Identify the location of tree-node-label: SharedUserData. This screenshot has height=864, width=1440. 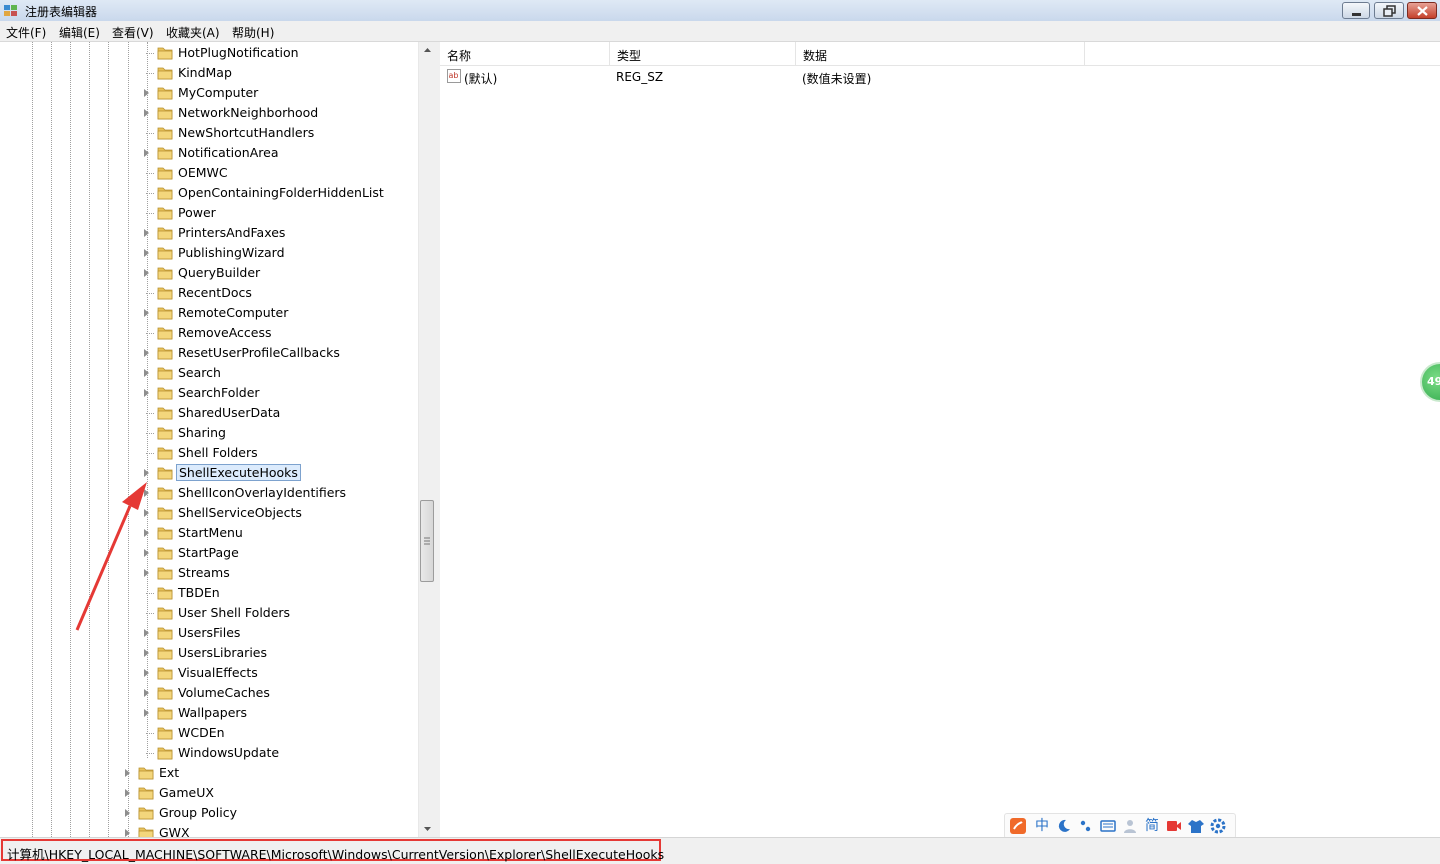
(229, 412).